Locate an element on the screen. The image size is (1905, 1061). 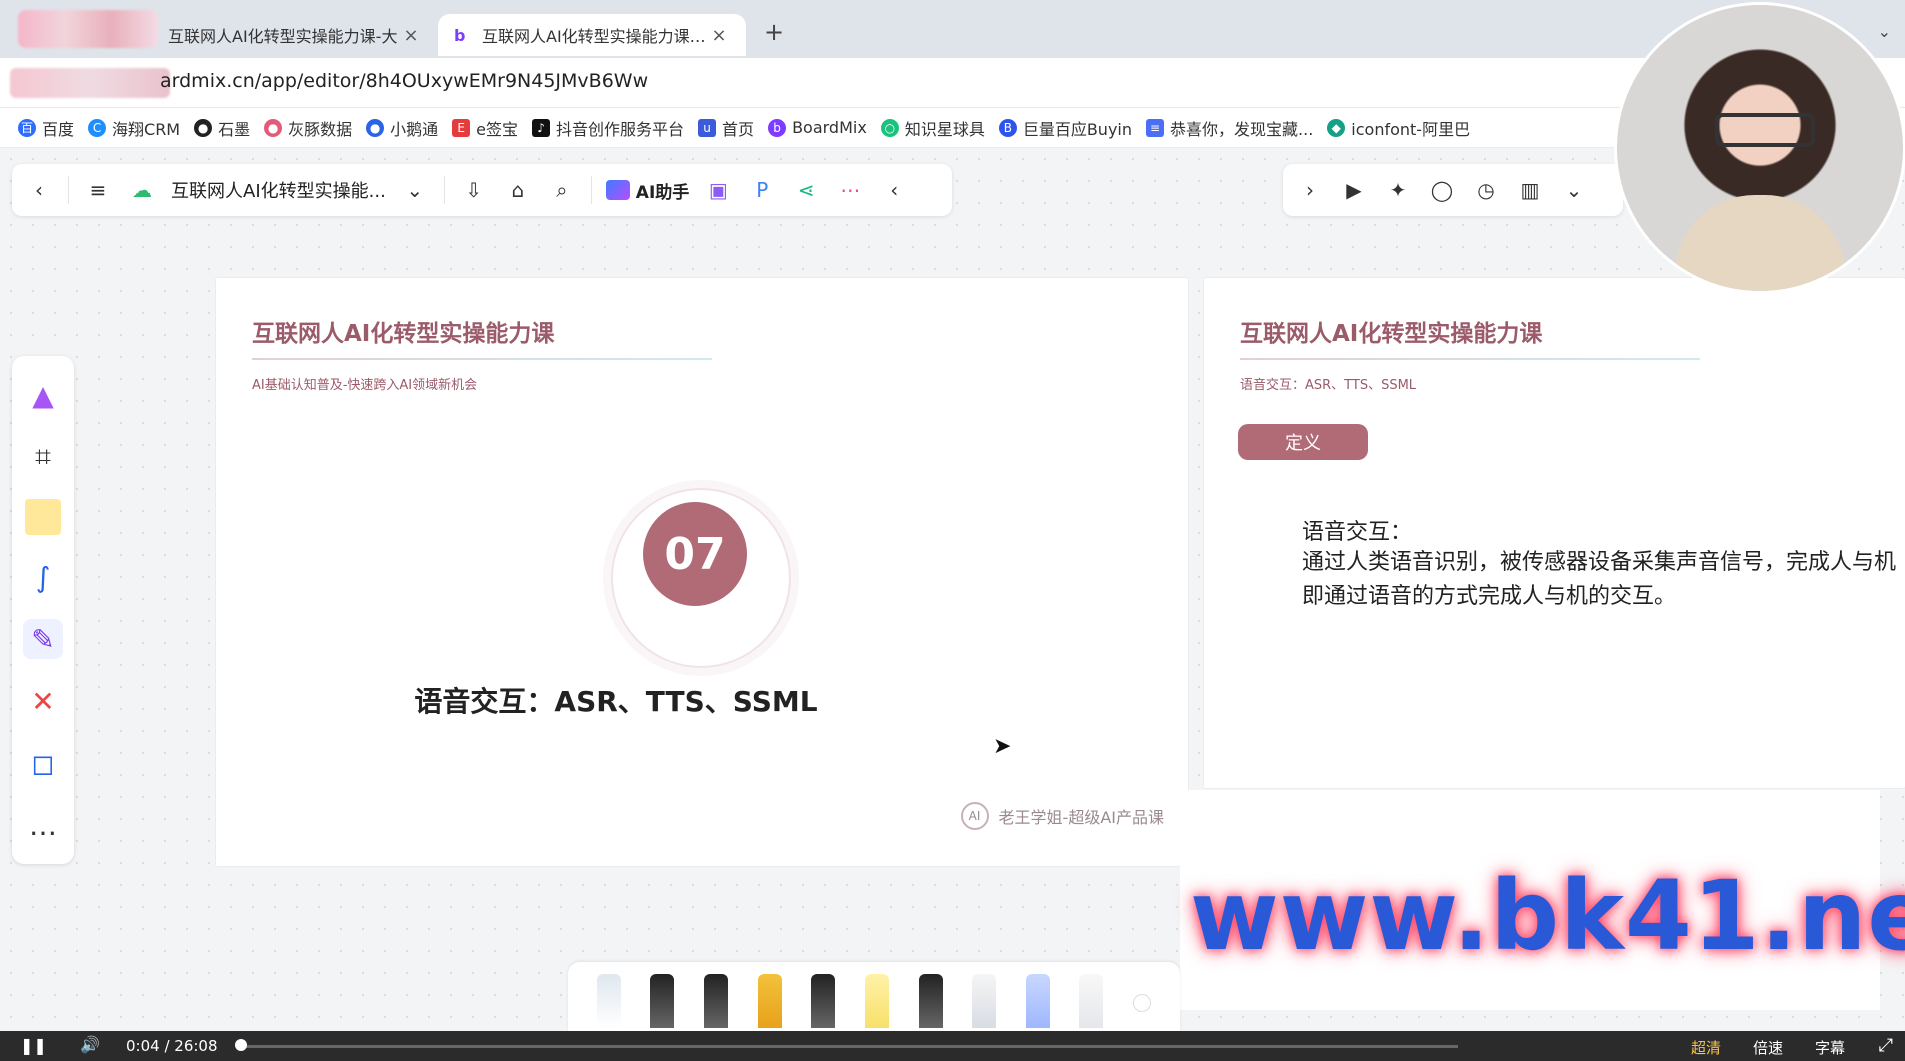
chapter-title: 语音交互：ASR、TTS、SSML is located at coordinates (616, 701).